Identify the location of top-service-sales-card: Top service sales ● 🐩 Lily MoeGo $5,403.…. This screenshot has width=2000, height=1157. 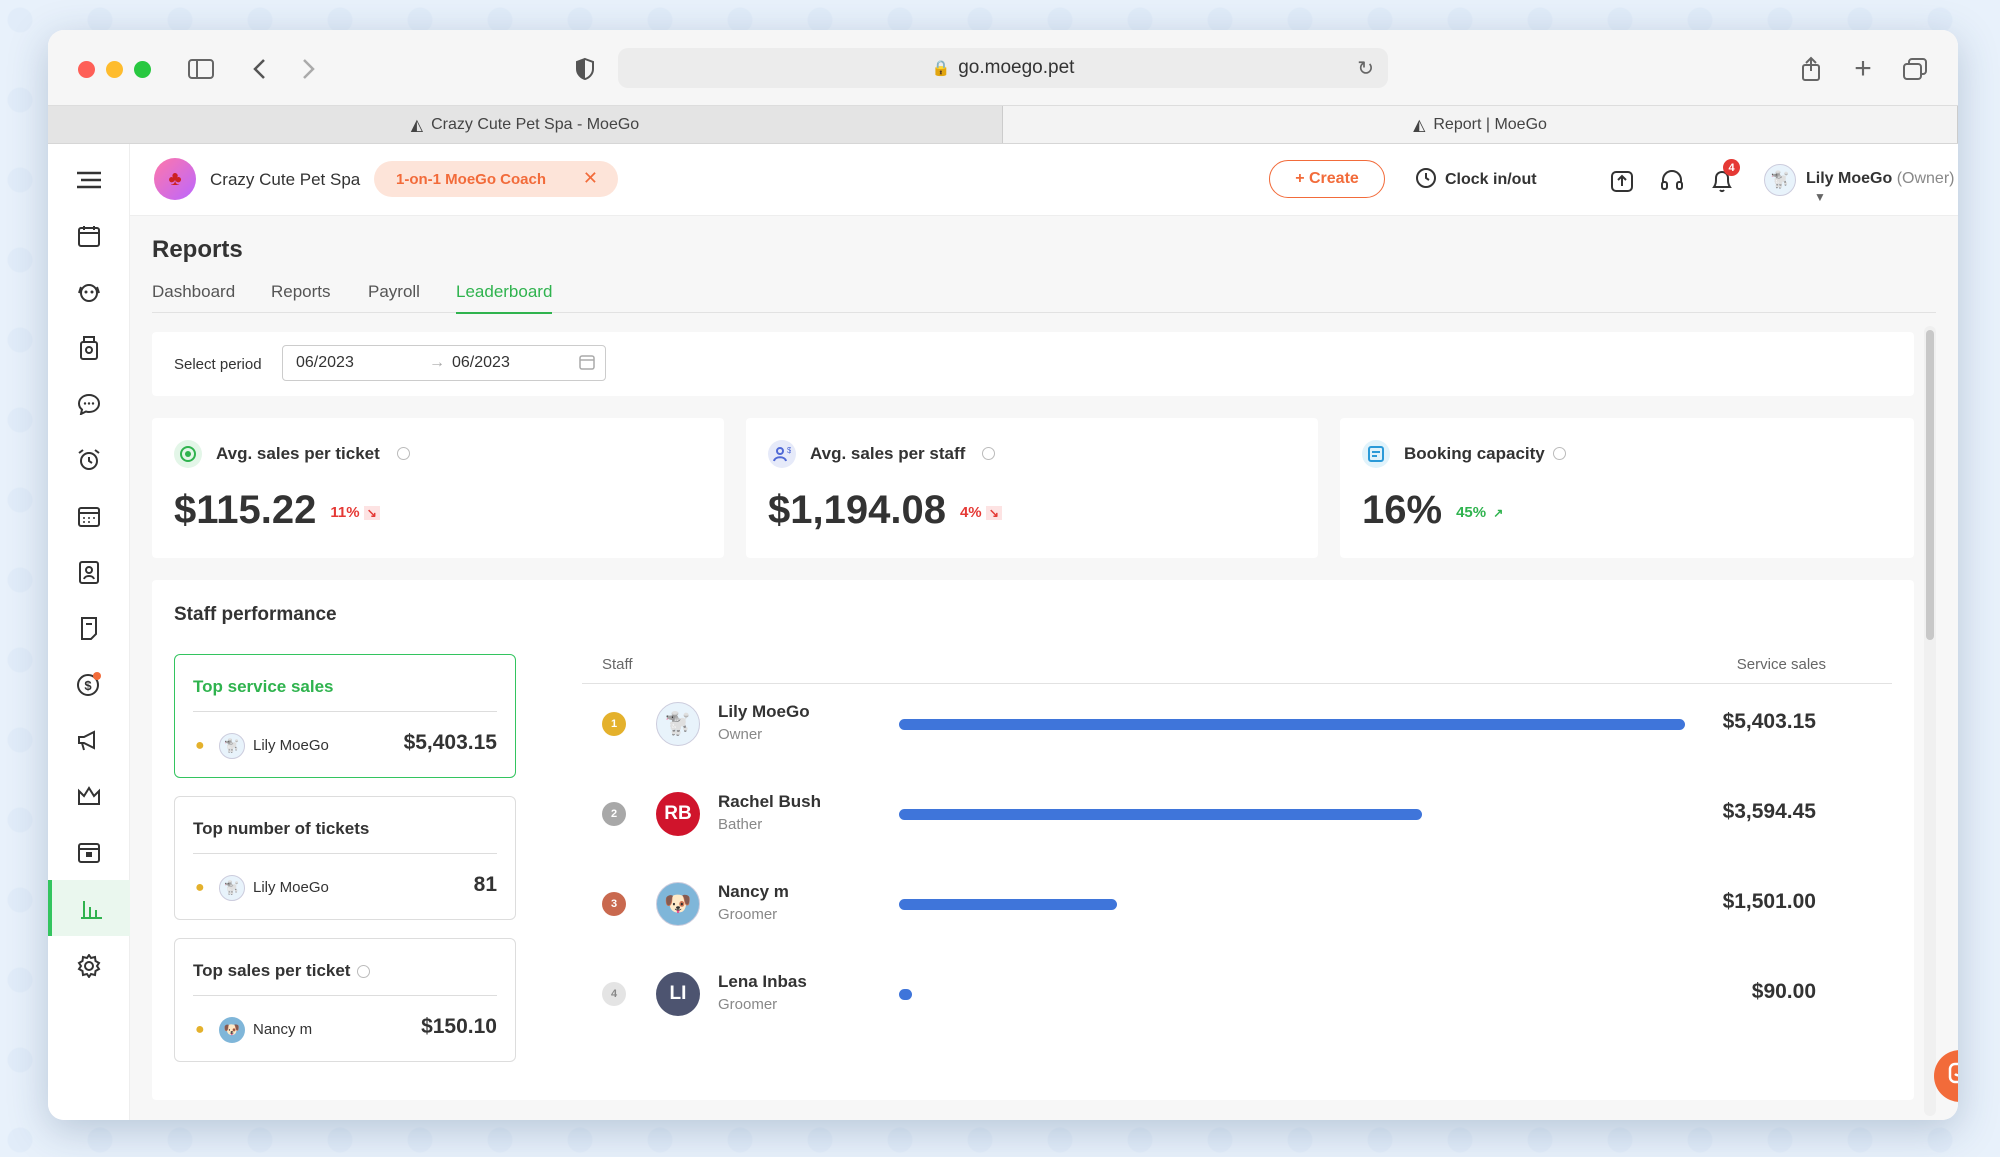
(345, 716).